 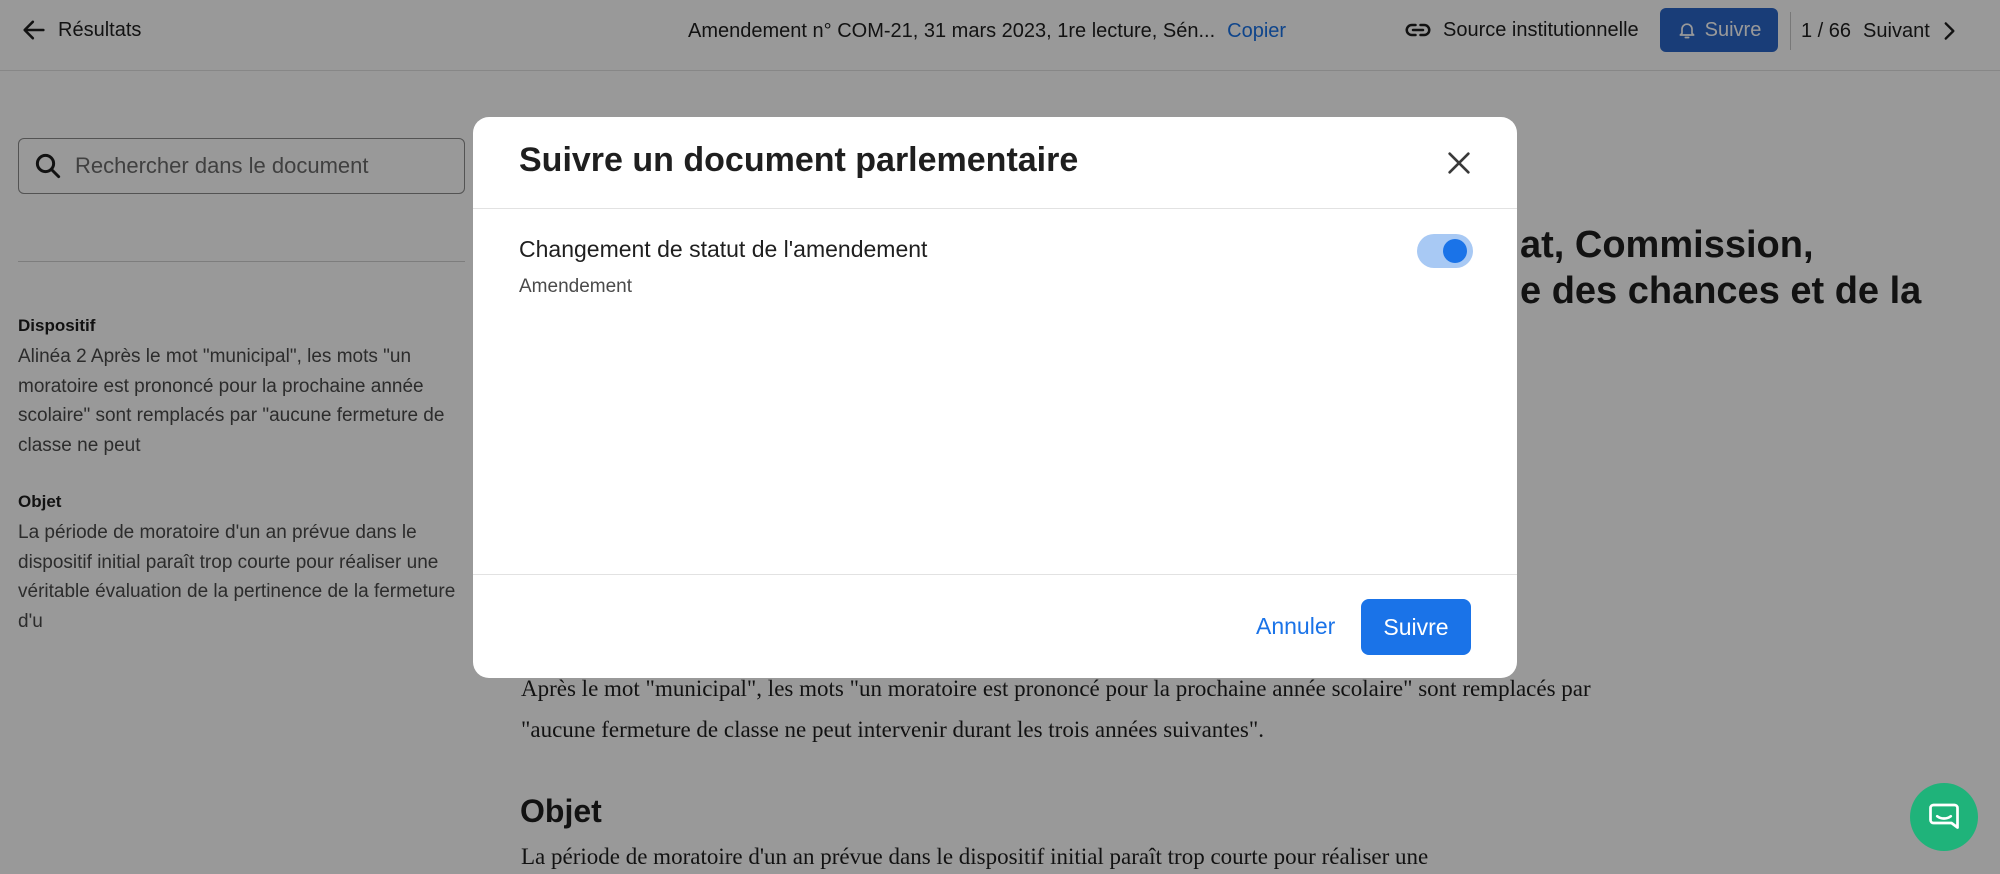 I want to click on close-icon, so click(x=1459, y=163).